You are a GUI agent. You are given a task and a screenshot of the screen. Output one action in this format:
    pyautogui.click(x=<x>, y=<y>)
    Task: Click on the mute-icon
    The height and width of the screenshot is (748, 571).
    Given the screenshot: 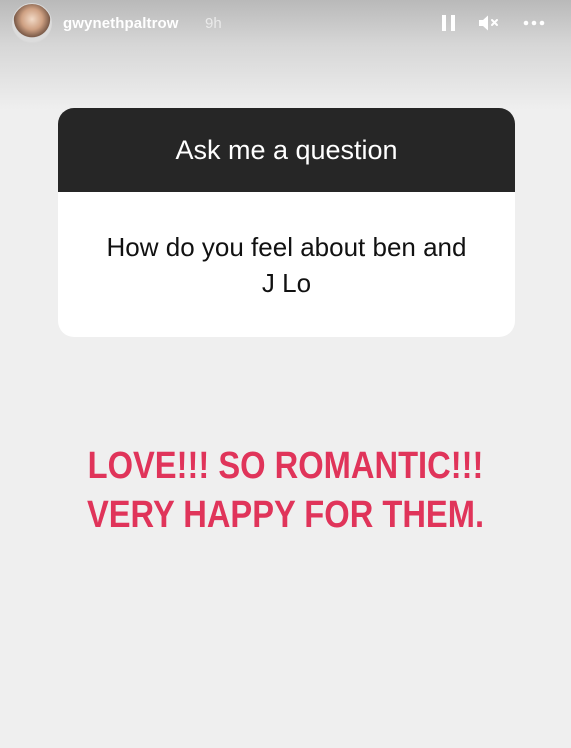 What is the action you would take?
    pyautogui.click(x=489, y=23)
    